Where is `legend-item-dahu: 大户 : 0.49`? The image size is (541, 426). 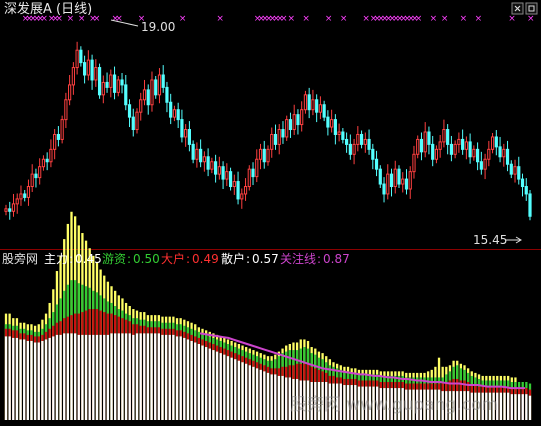 legend-item-dahu: 大户 : 0.49 is located at coordinates (190, 258).